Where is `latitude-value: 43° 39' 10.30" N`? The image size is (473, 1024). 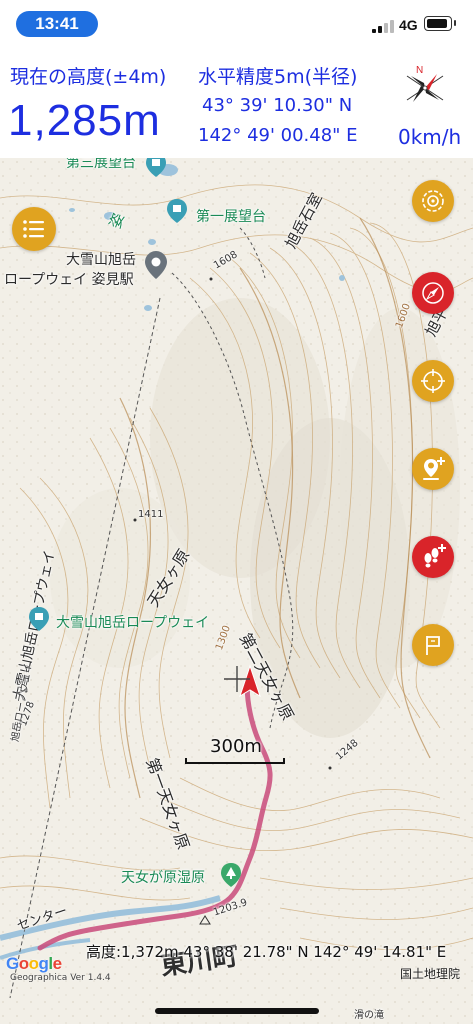 latitude-value: 43° 39' 10.30" N is located at coordinates (277, 105).